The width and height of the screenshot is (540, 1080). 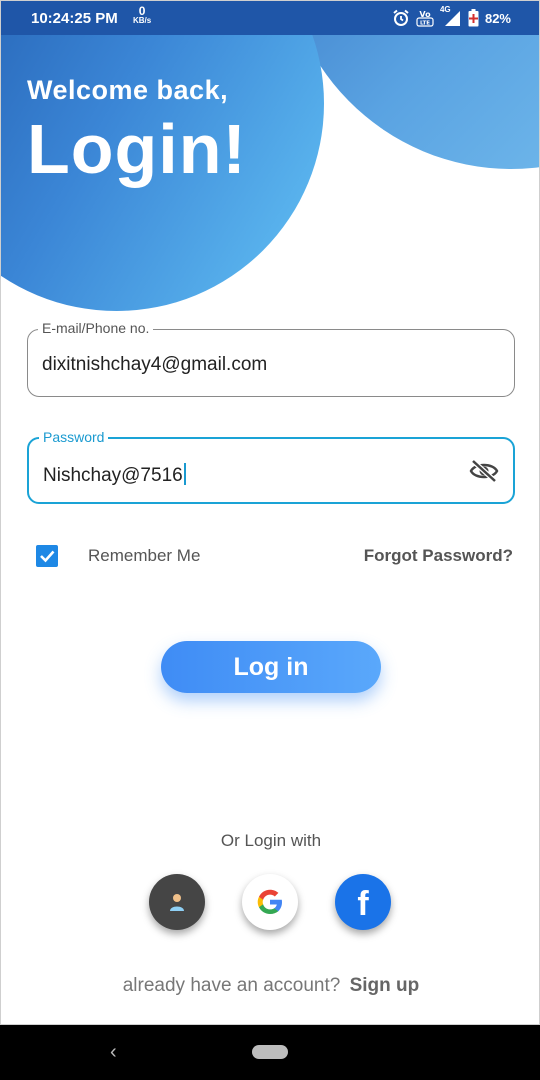 I want to click on svg-text: Vo, so click(x=425, y=14).